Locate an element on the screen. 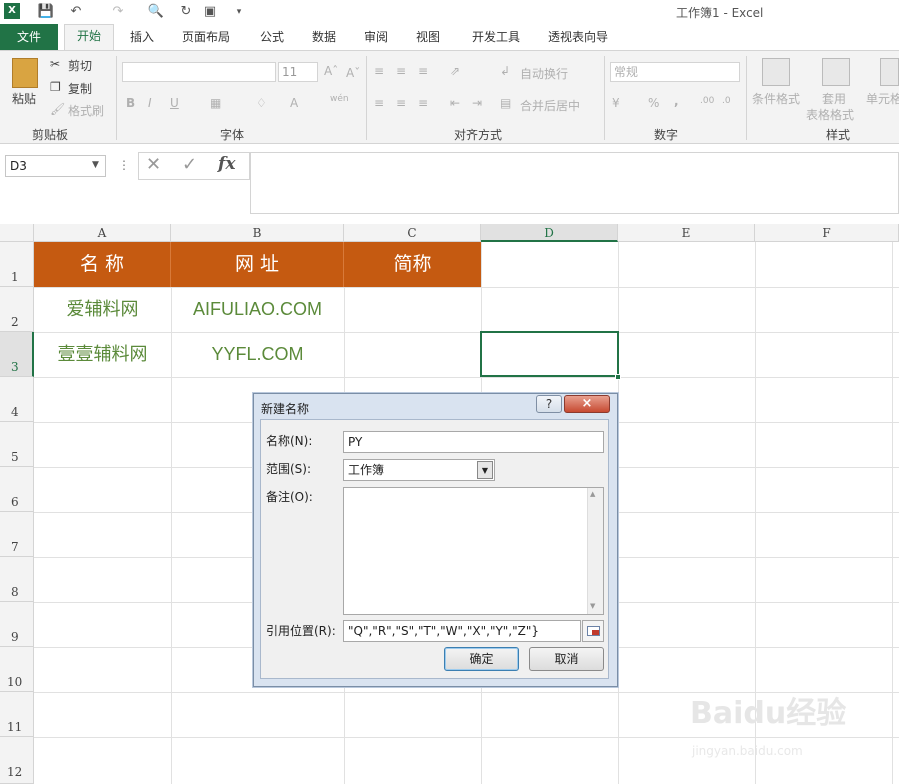 The image size is (899, 784). select-all-corner is located at coordinates (17, 233).